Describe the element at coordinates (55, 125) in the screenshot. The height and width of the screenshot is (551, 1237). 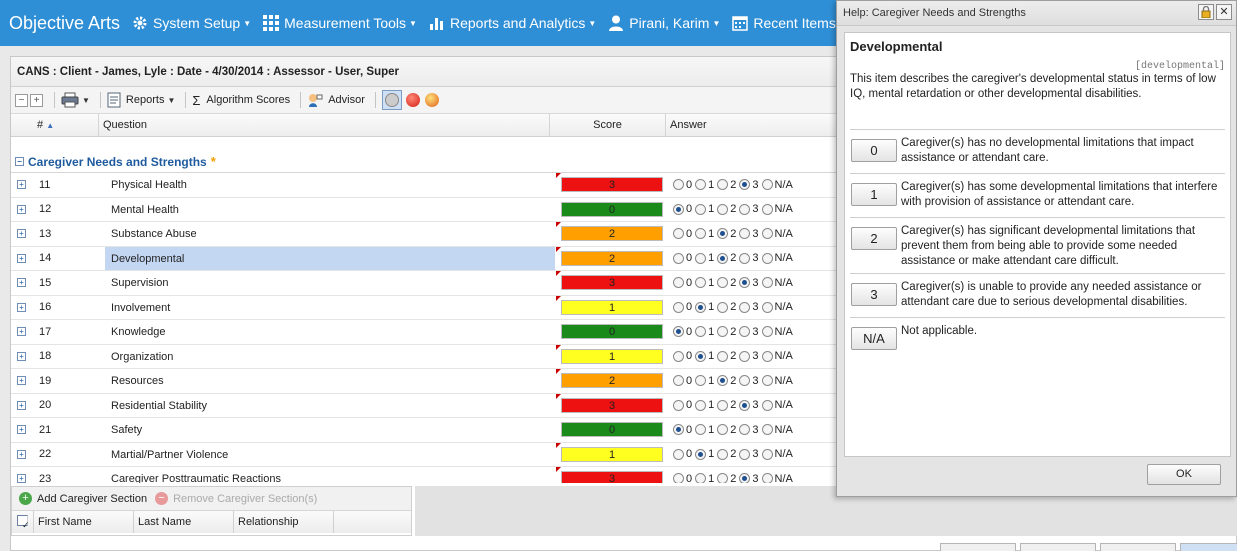
I see `col-num: # ▲` at that location.